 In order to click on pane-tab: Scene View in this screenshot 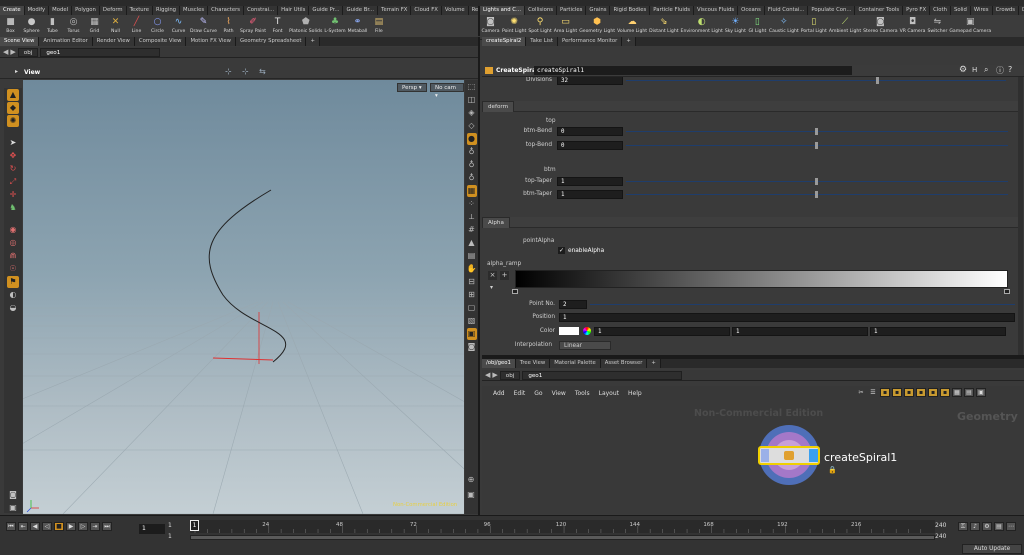, I will do `click(20, 41)`.